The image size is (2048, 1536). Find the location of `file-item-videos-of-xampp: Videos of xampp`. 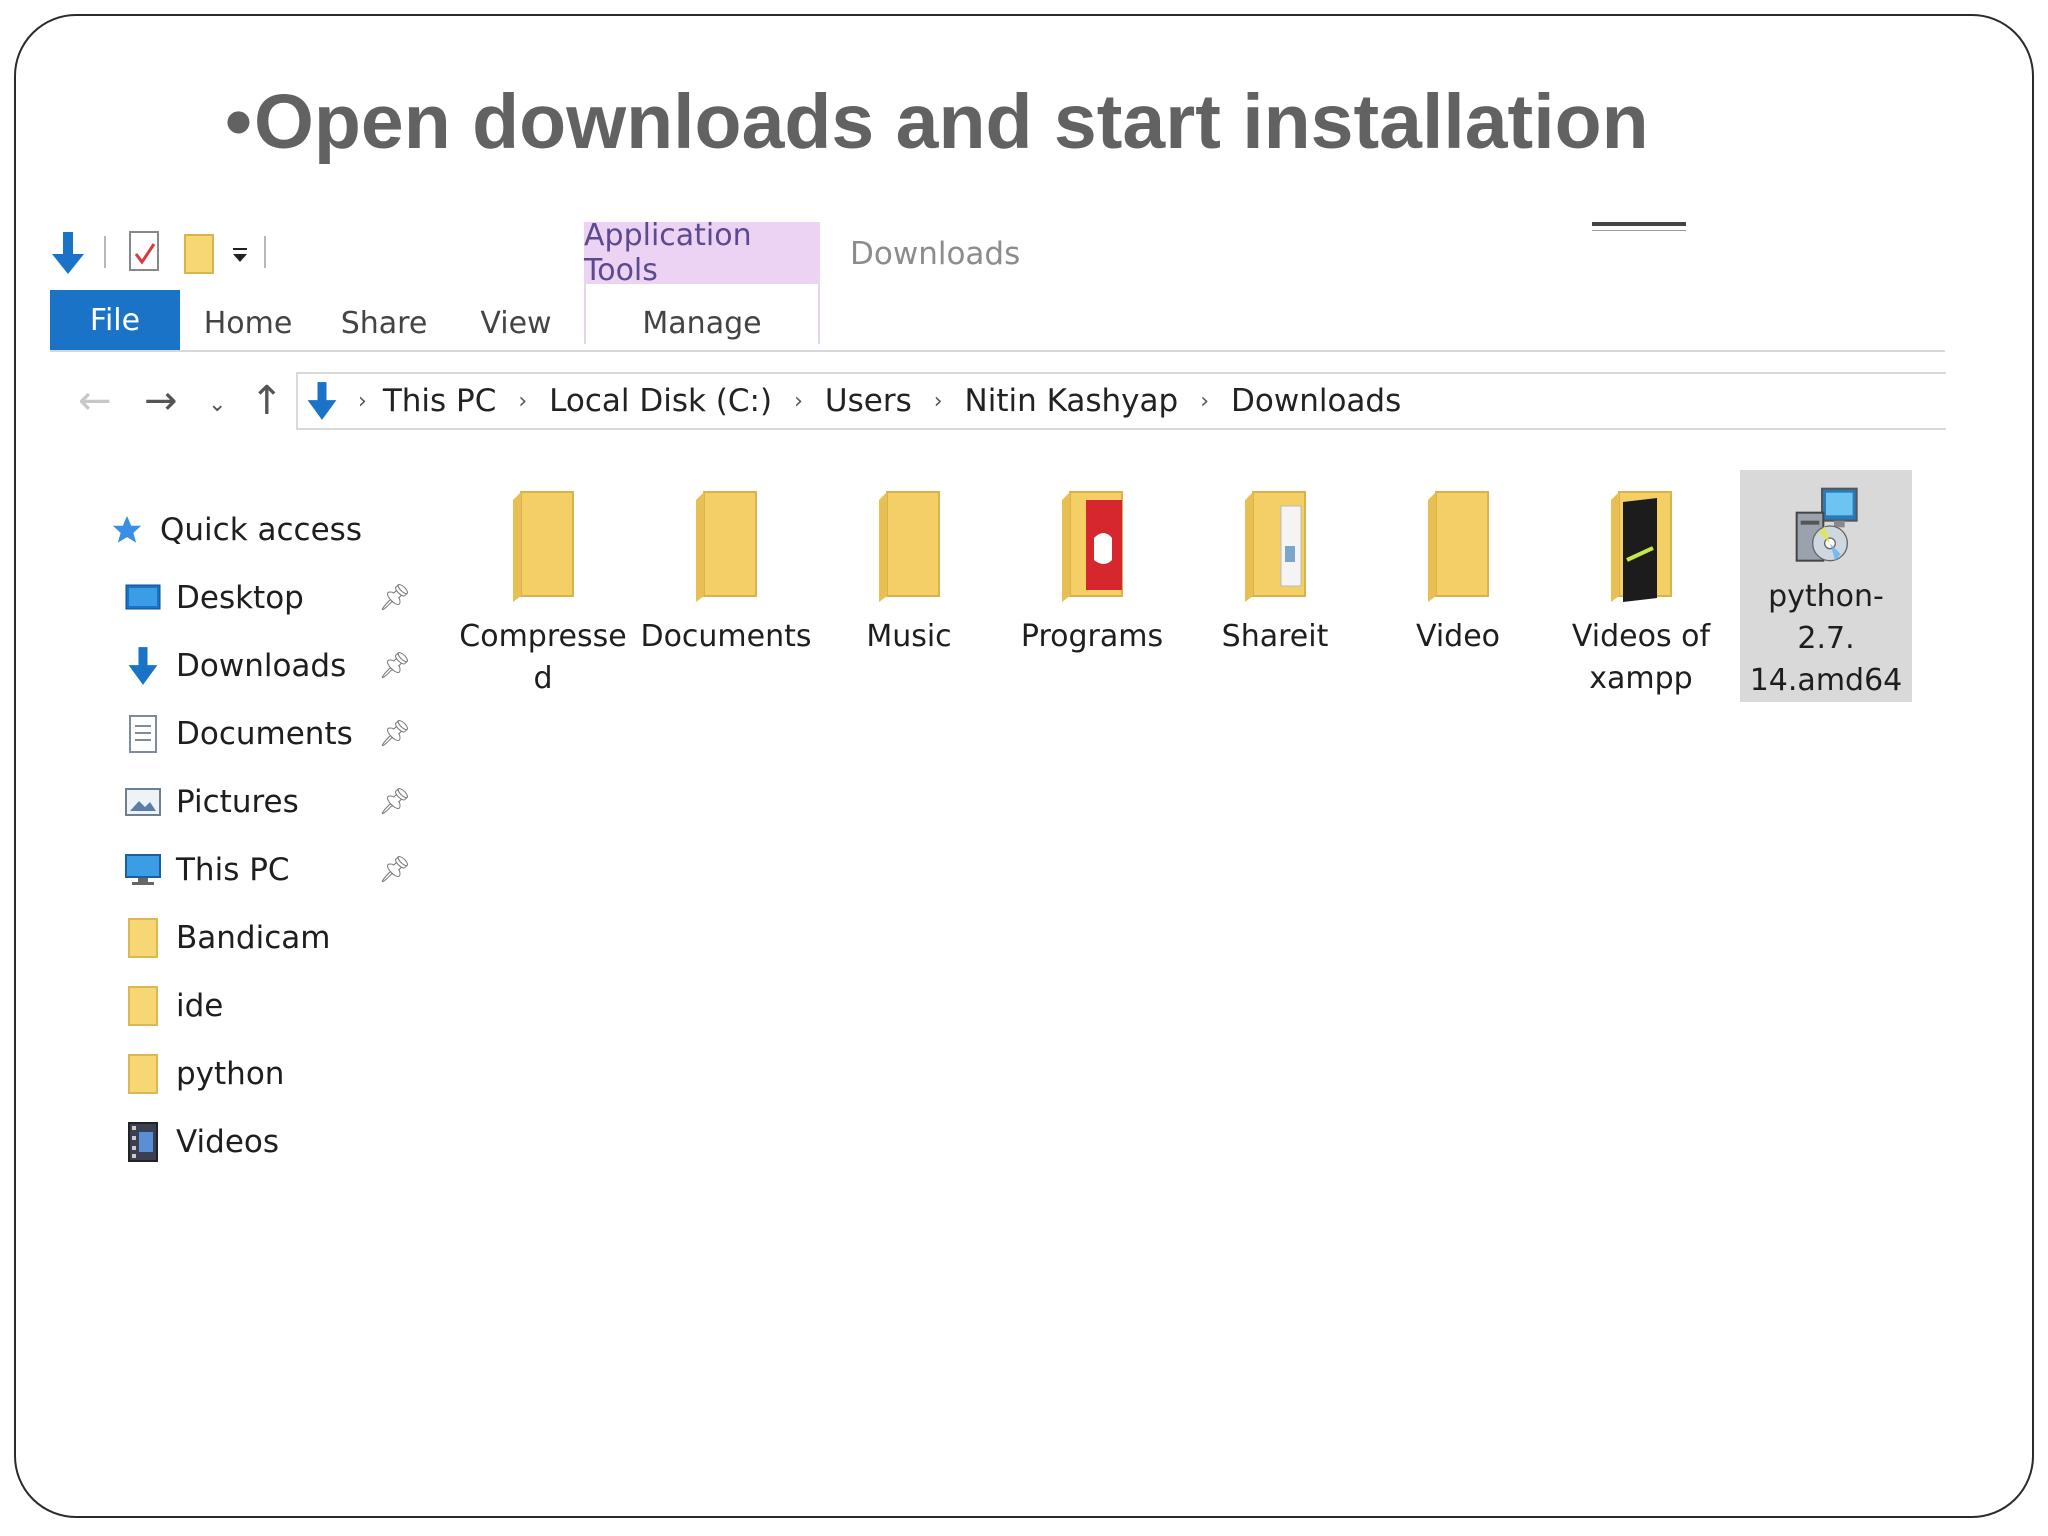

file-item-videos-of-xampp: Videos of xampp is located at coordinates (1641, 586).